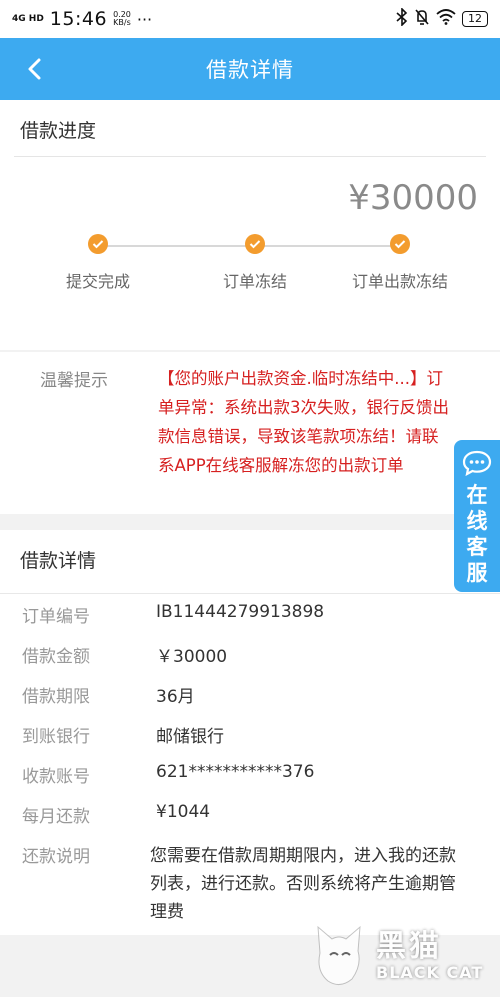 The height and width of the screenshot is (997, 500). I want to click on online-service-button: 在线客服, so click(477, 516).